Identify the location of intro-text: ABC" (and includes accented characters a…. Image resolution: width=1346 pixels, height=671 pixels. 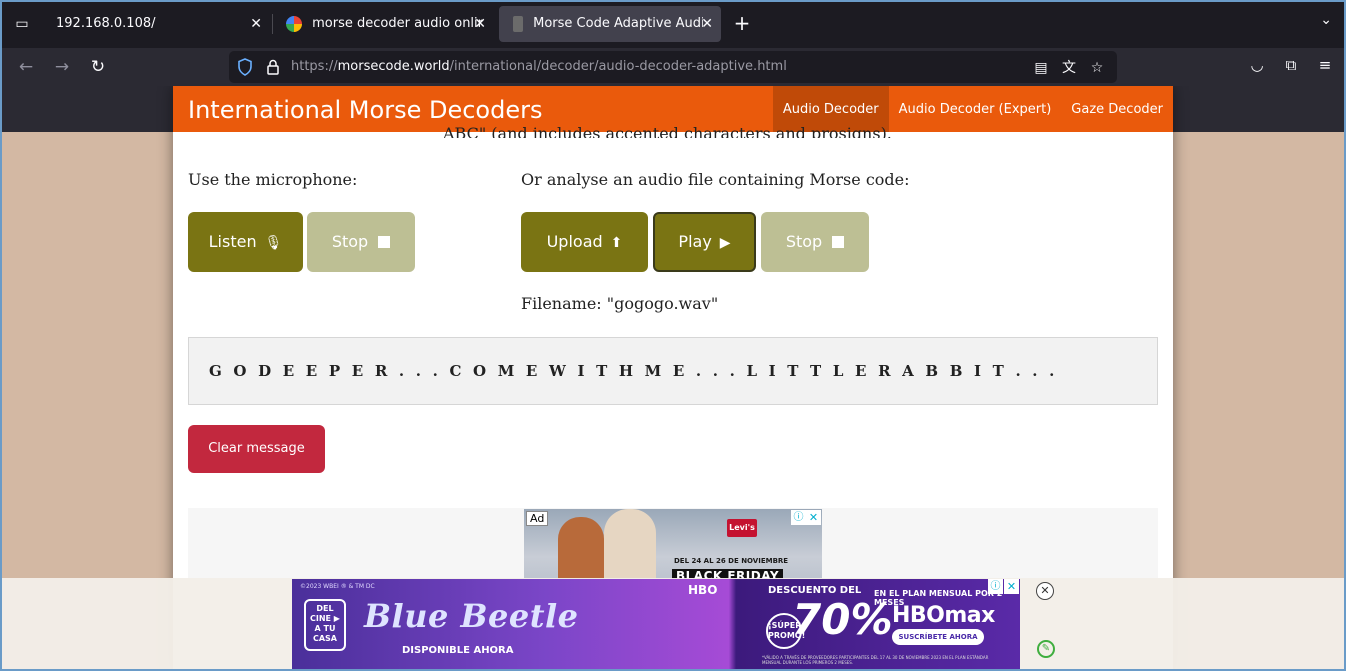
(667, 131).